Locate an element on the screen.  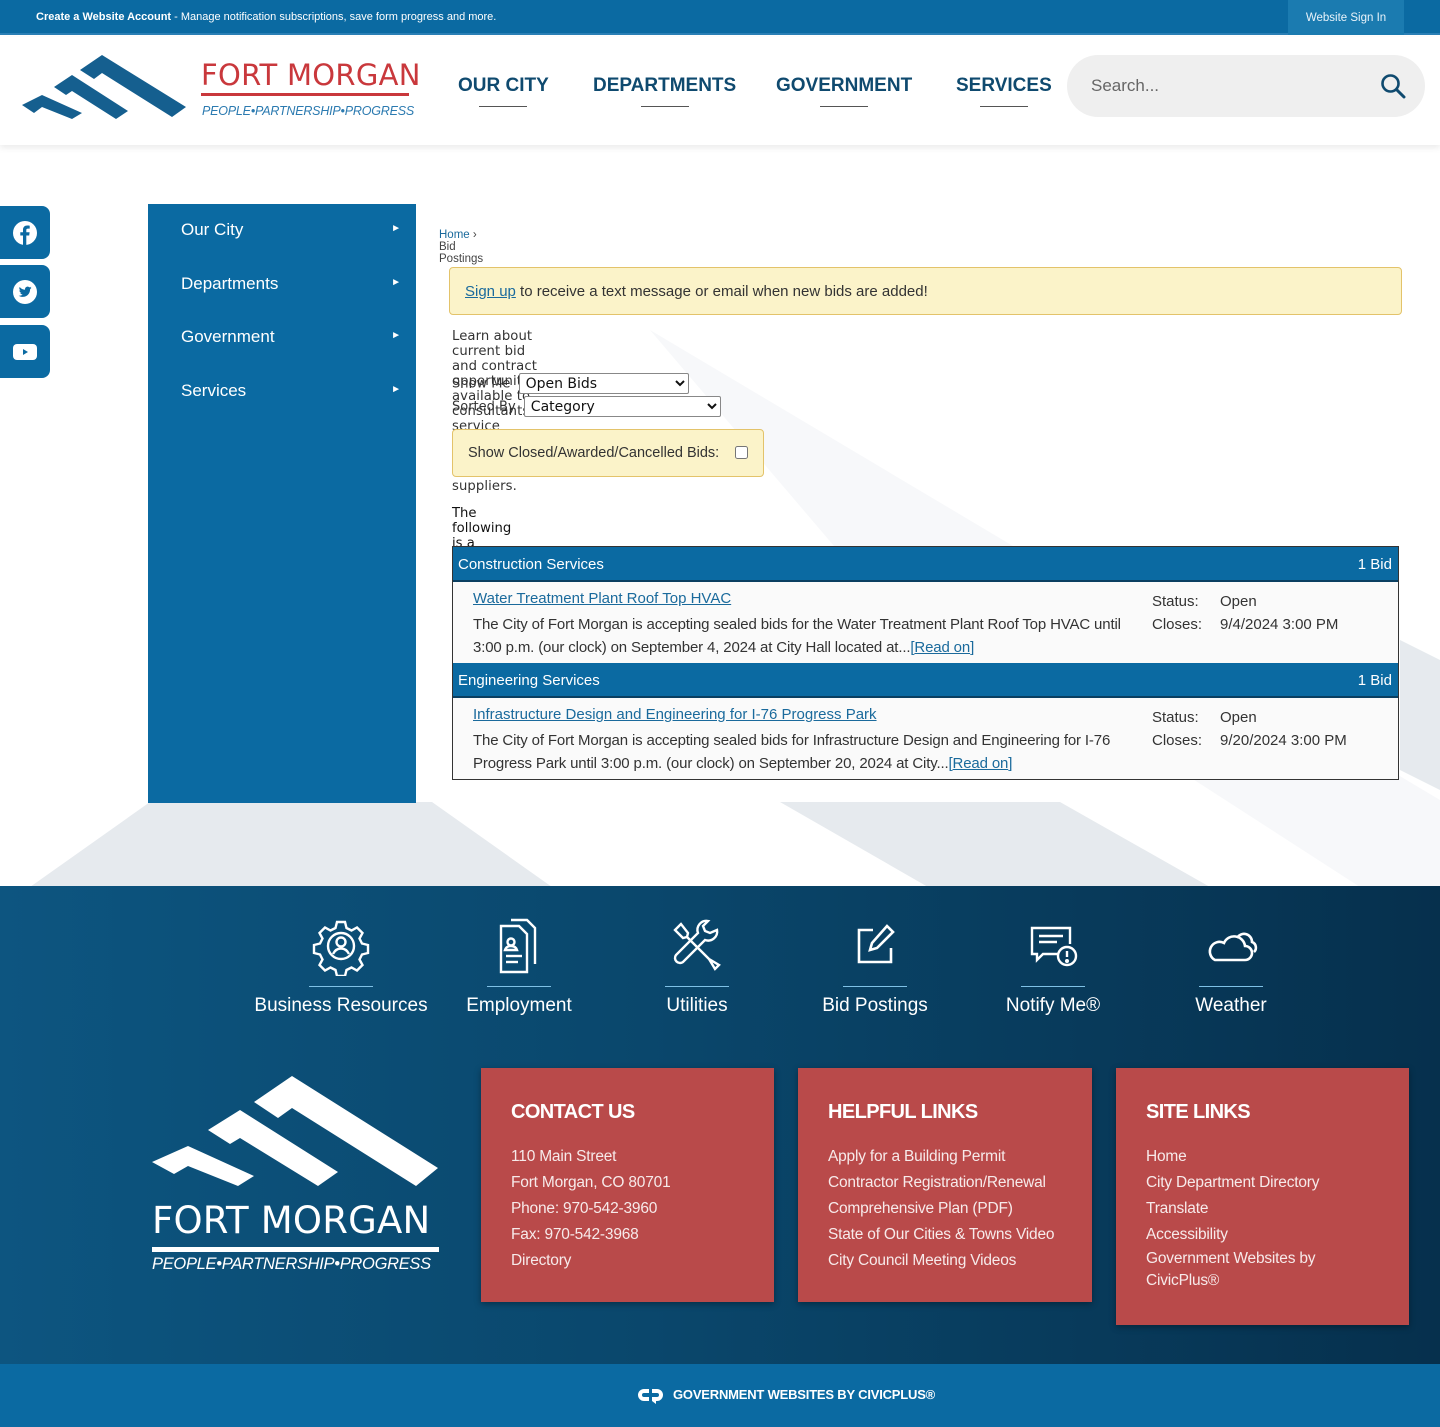
twitter-button is located at coordinates (25, 291).